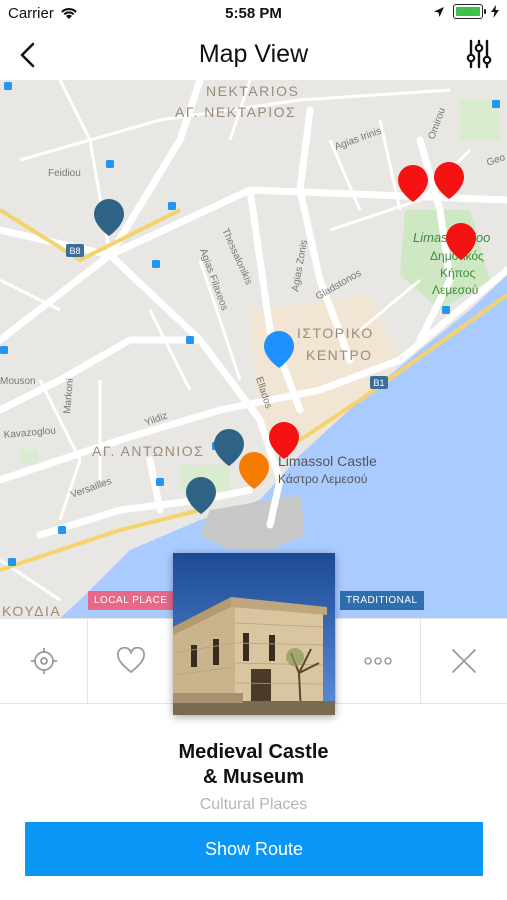 This screenshot has height=900, width=507. What do you see at coordinates (253, 804) in the screenshot?
I see `place-category: Cultural Places` at bounding box center [253, 804].